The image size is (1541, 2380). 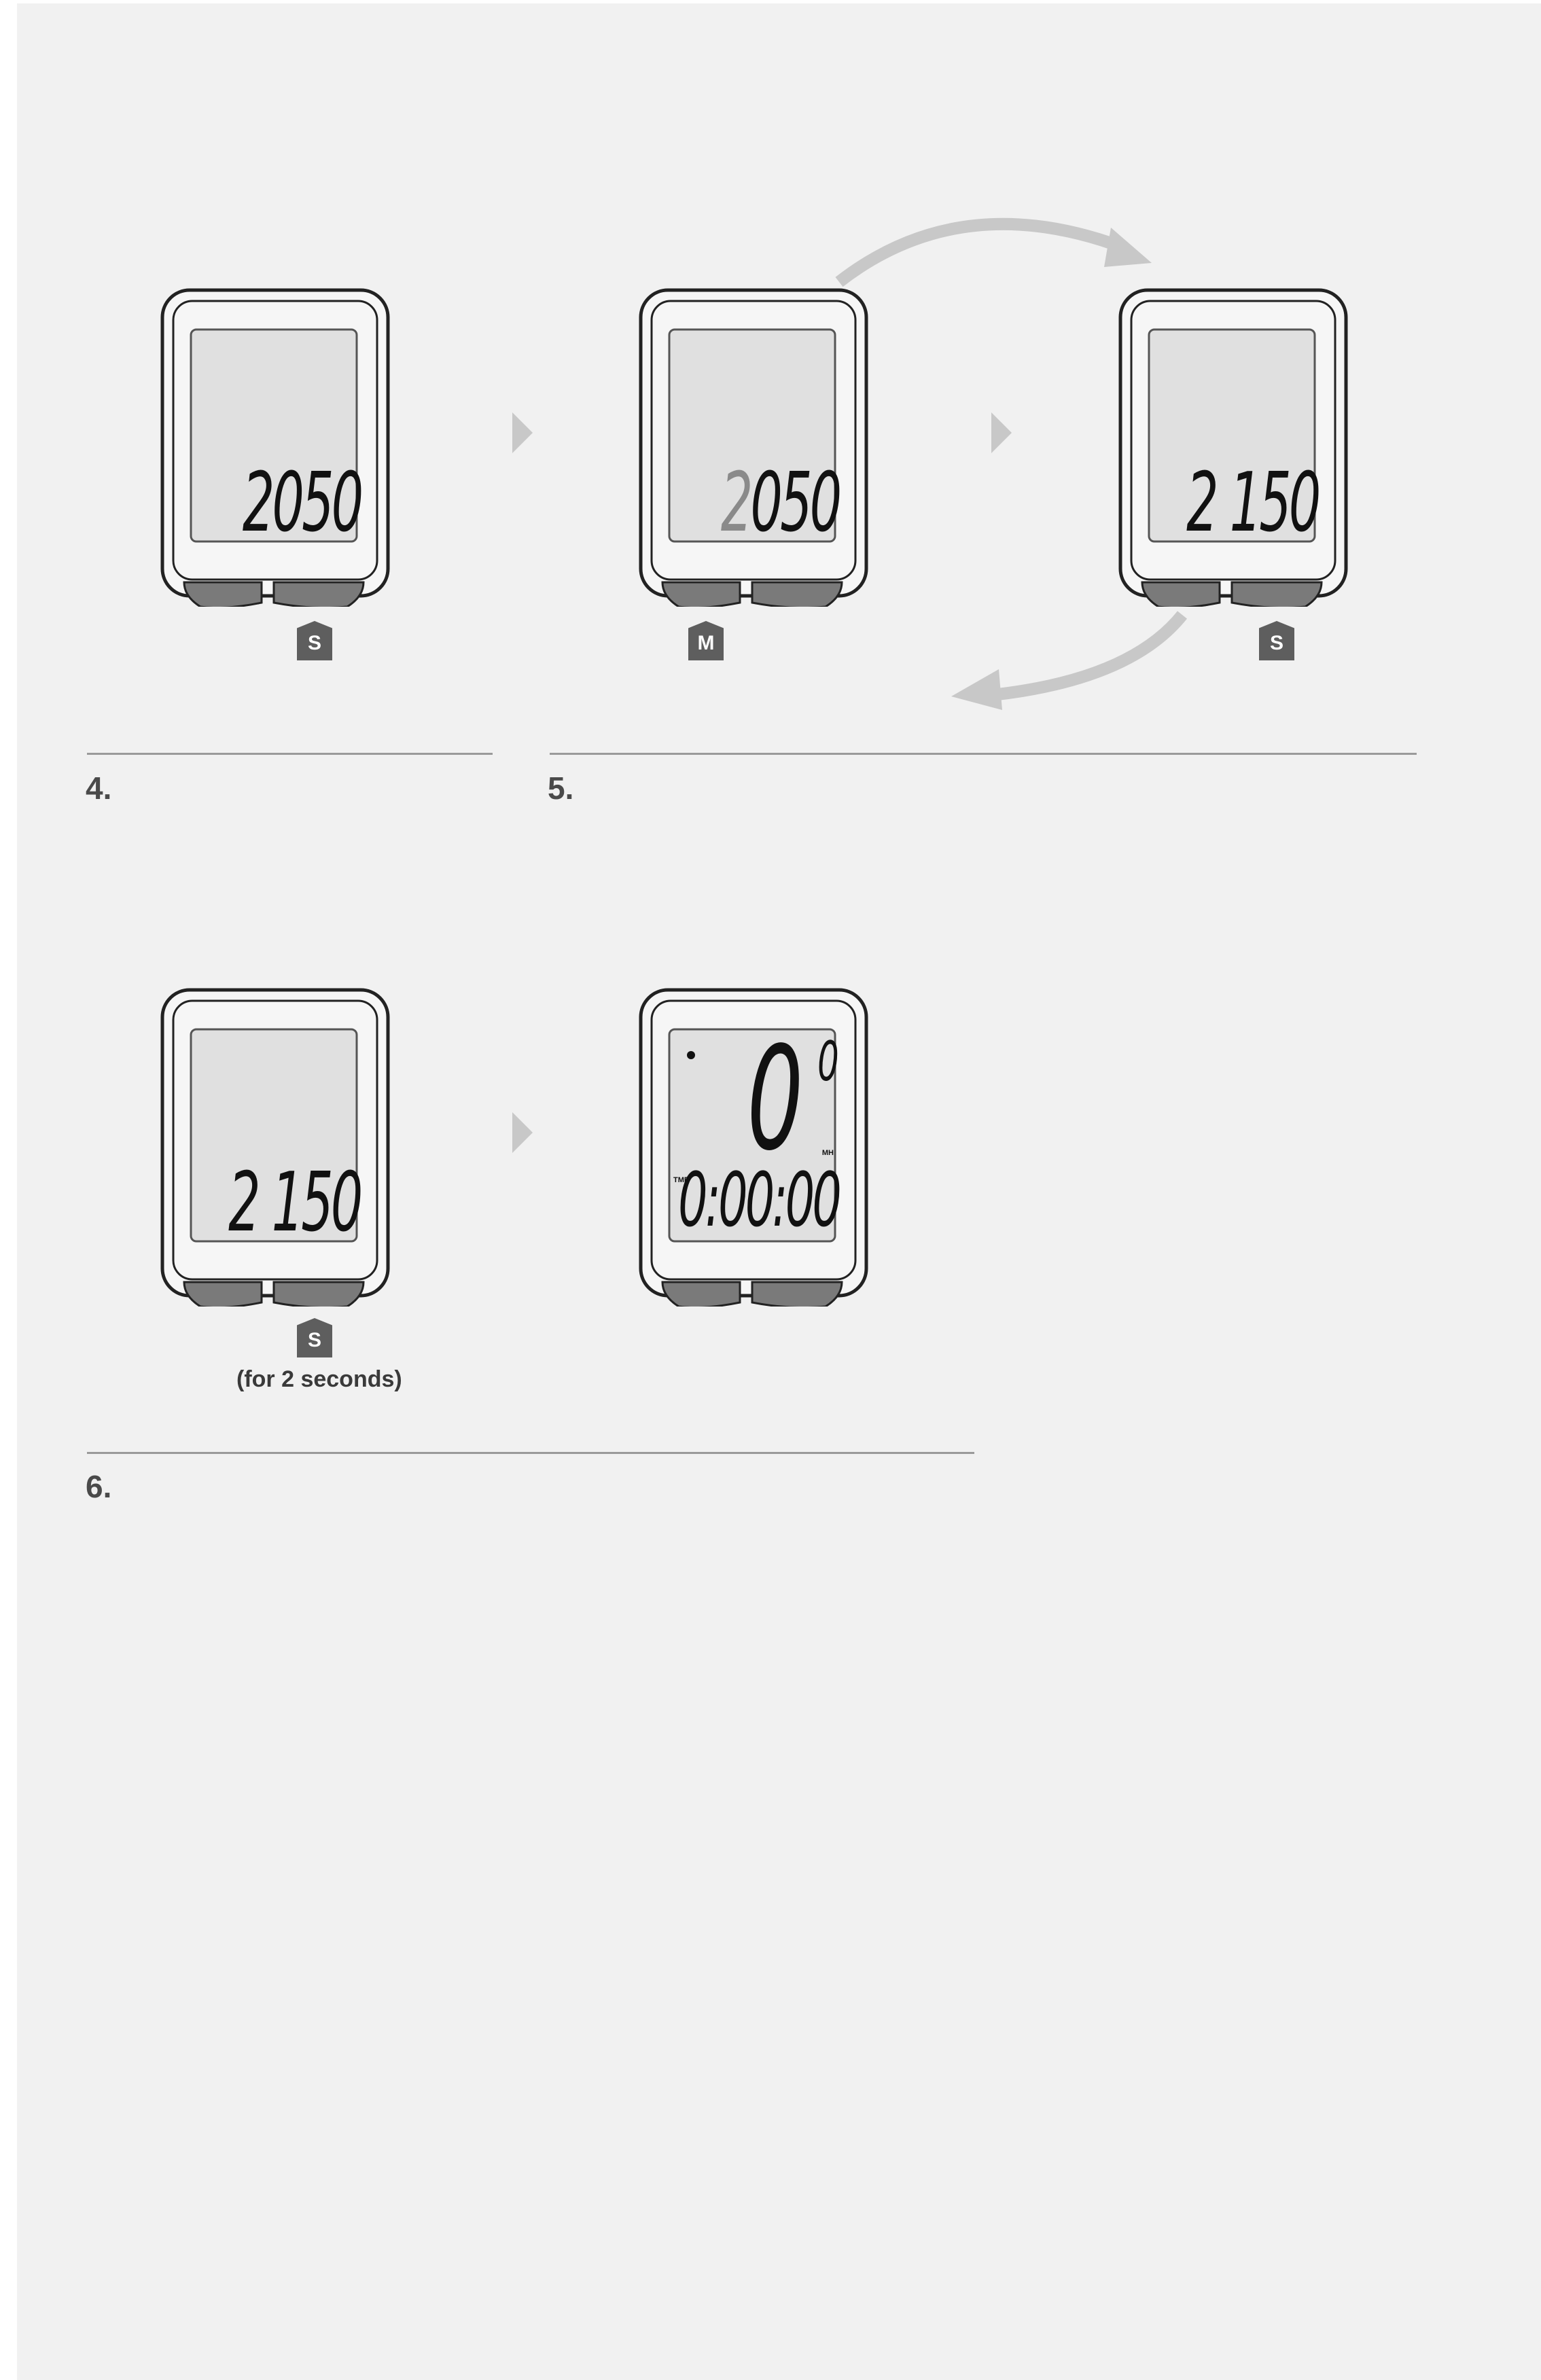 What do you see at coordinates (99, 788) in the screenshot?
I see `step-number-4: 4.` at bounding box center [99, 788].